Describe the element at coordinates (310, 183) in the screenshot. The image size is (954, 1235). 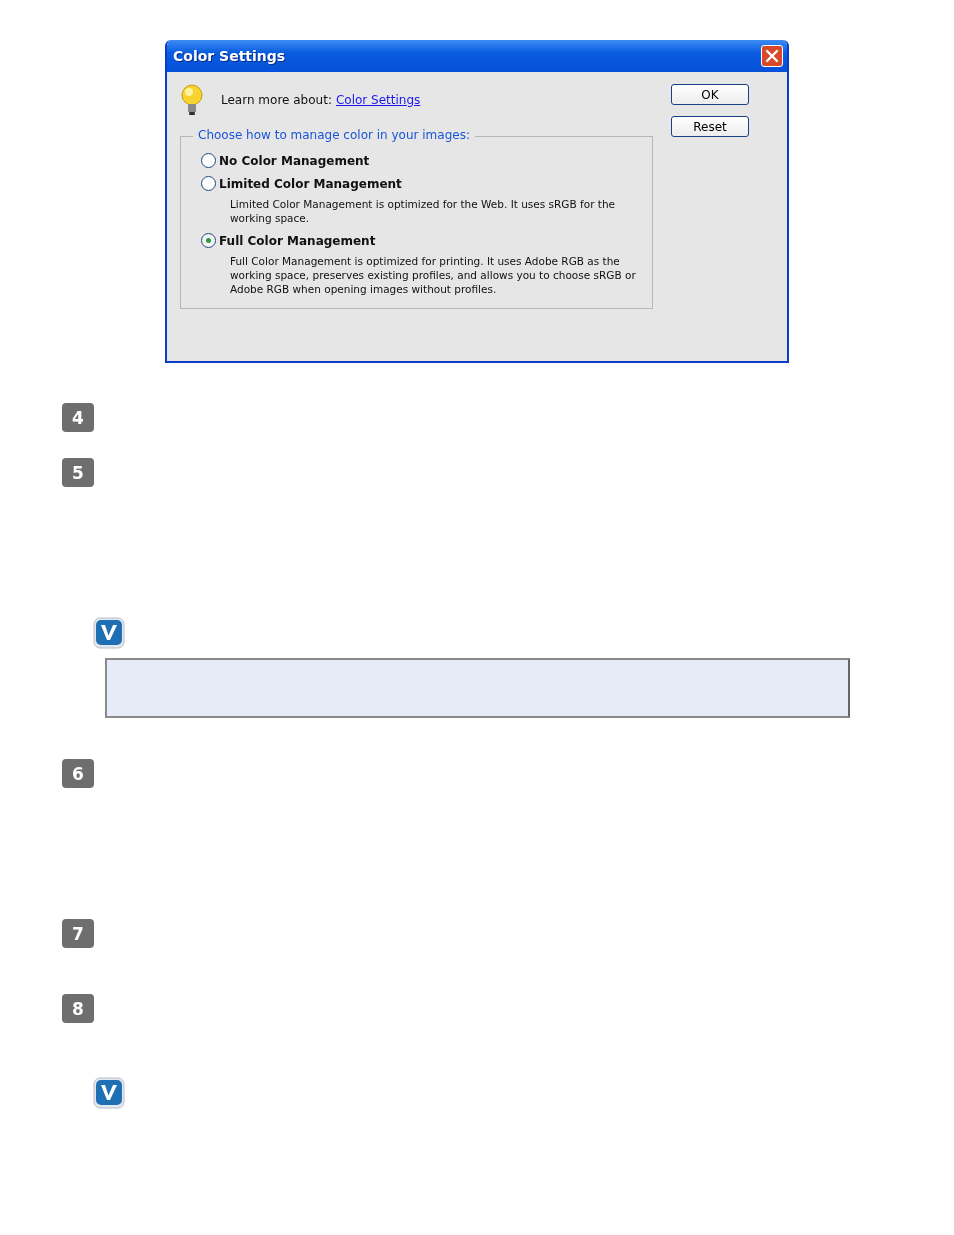
I see `option-label: Limited Color Management` at that location.